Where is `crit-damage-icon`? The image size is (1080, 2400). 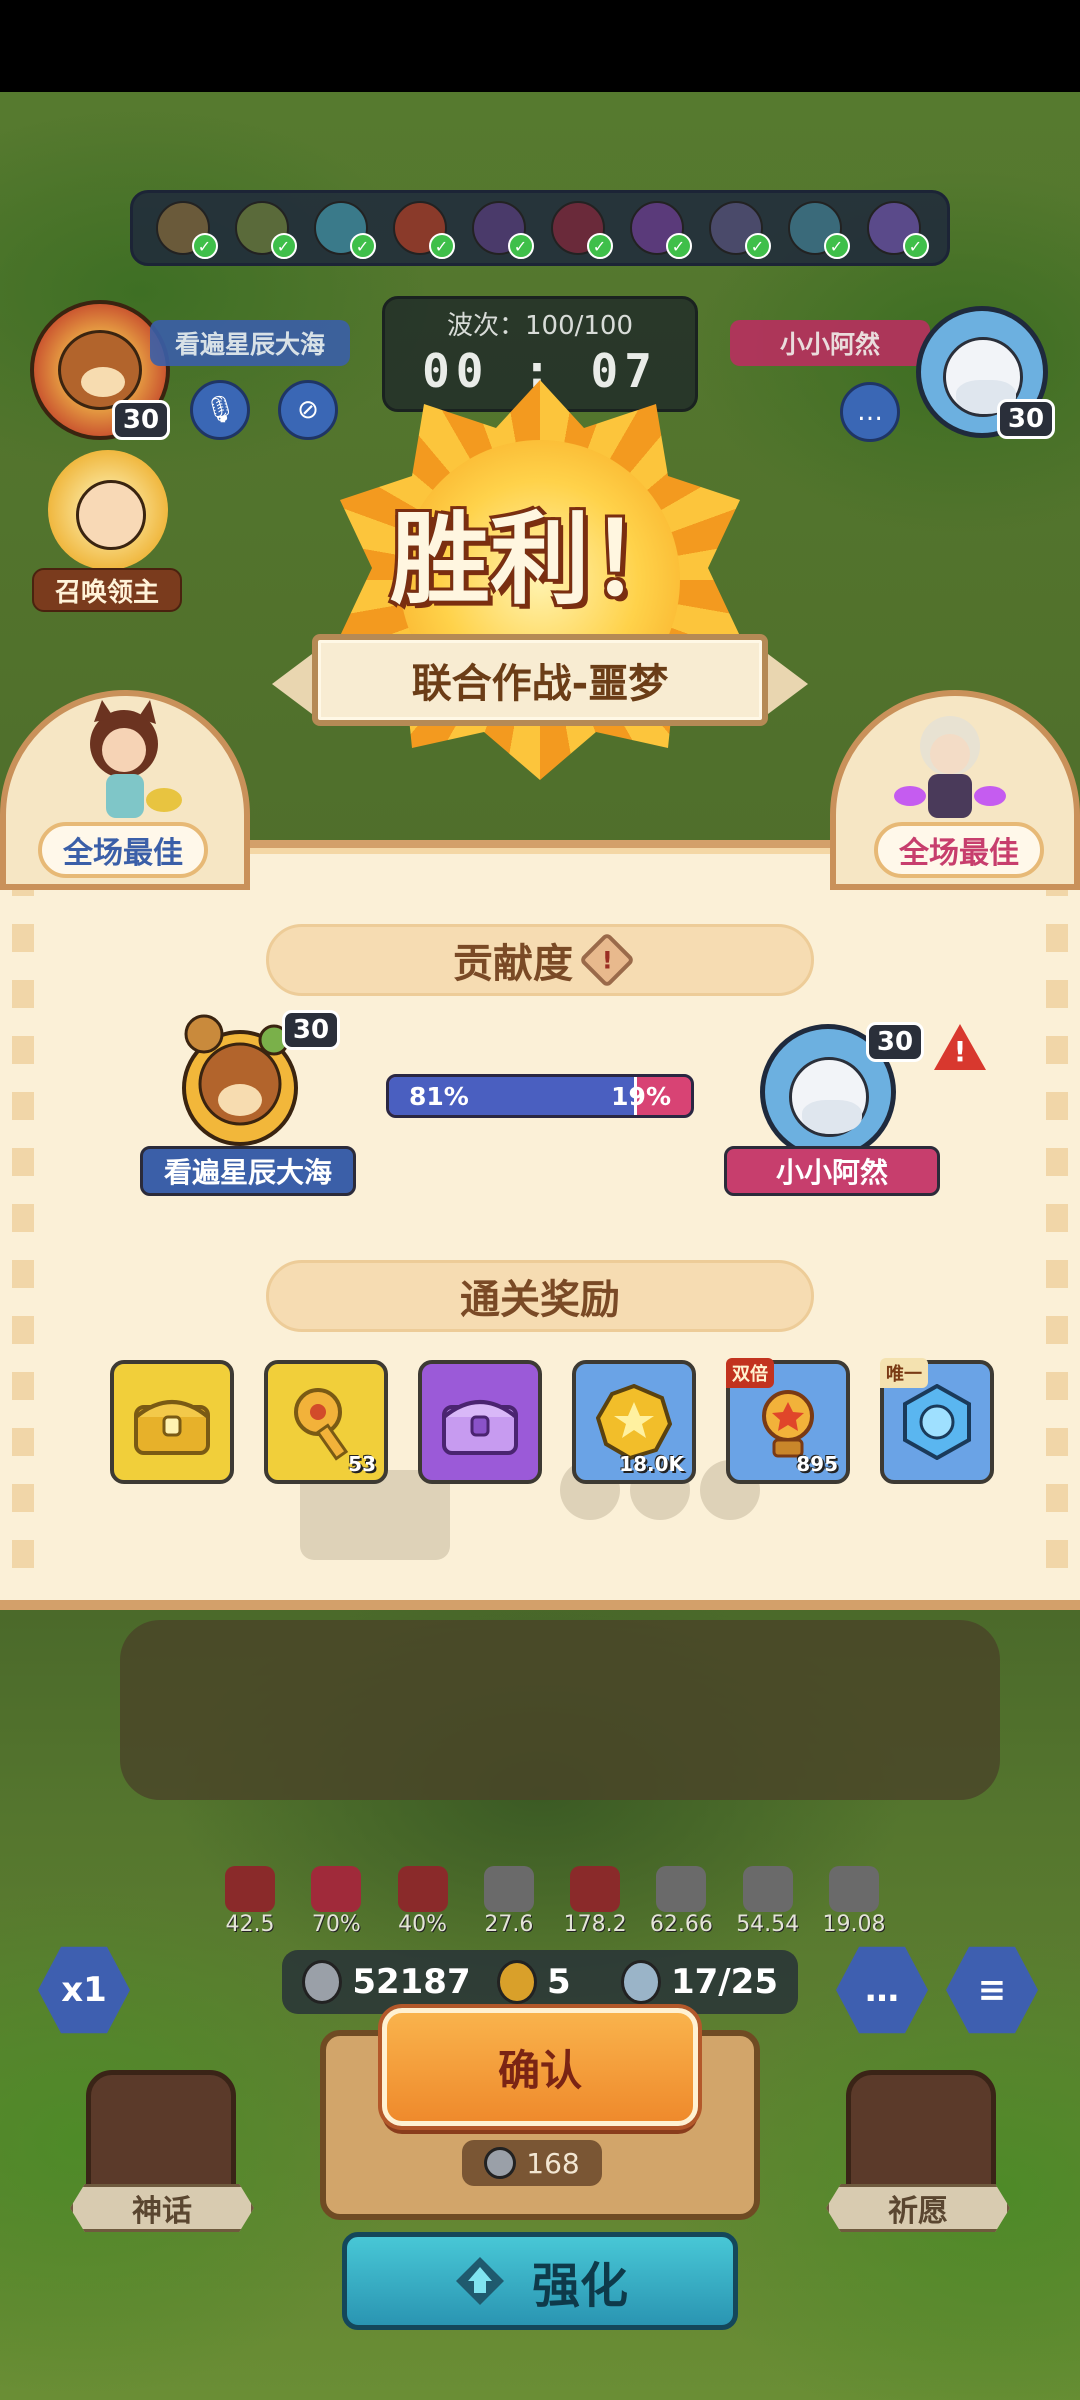
crit-damage-icon is located at coordinates (422, 1889).